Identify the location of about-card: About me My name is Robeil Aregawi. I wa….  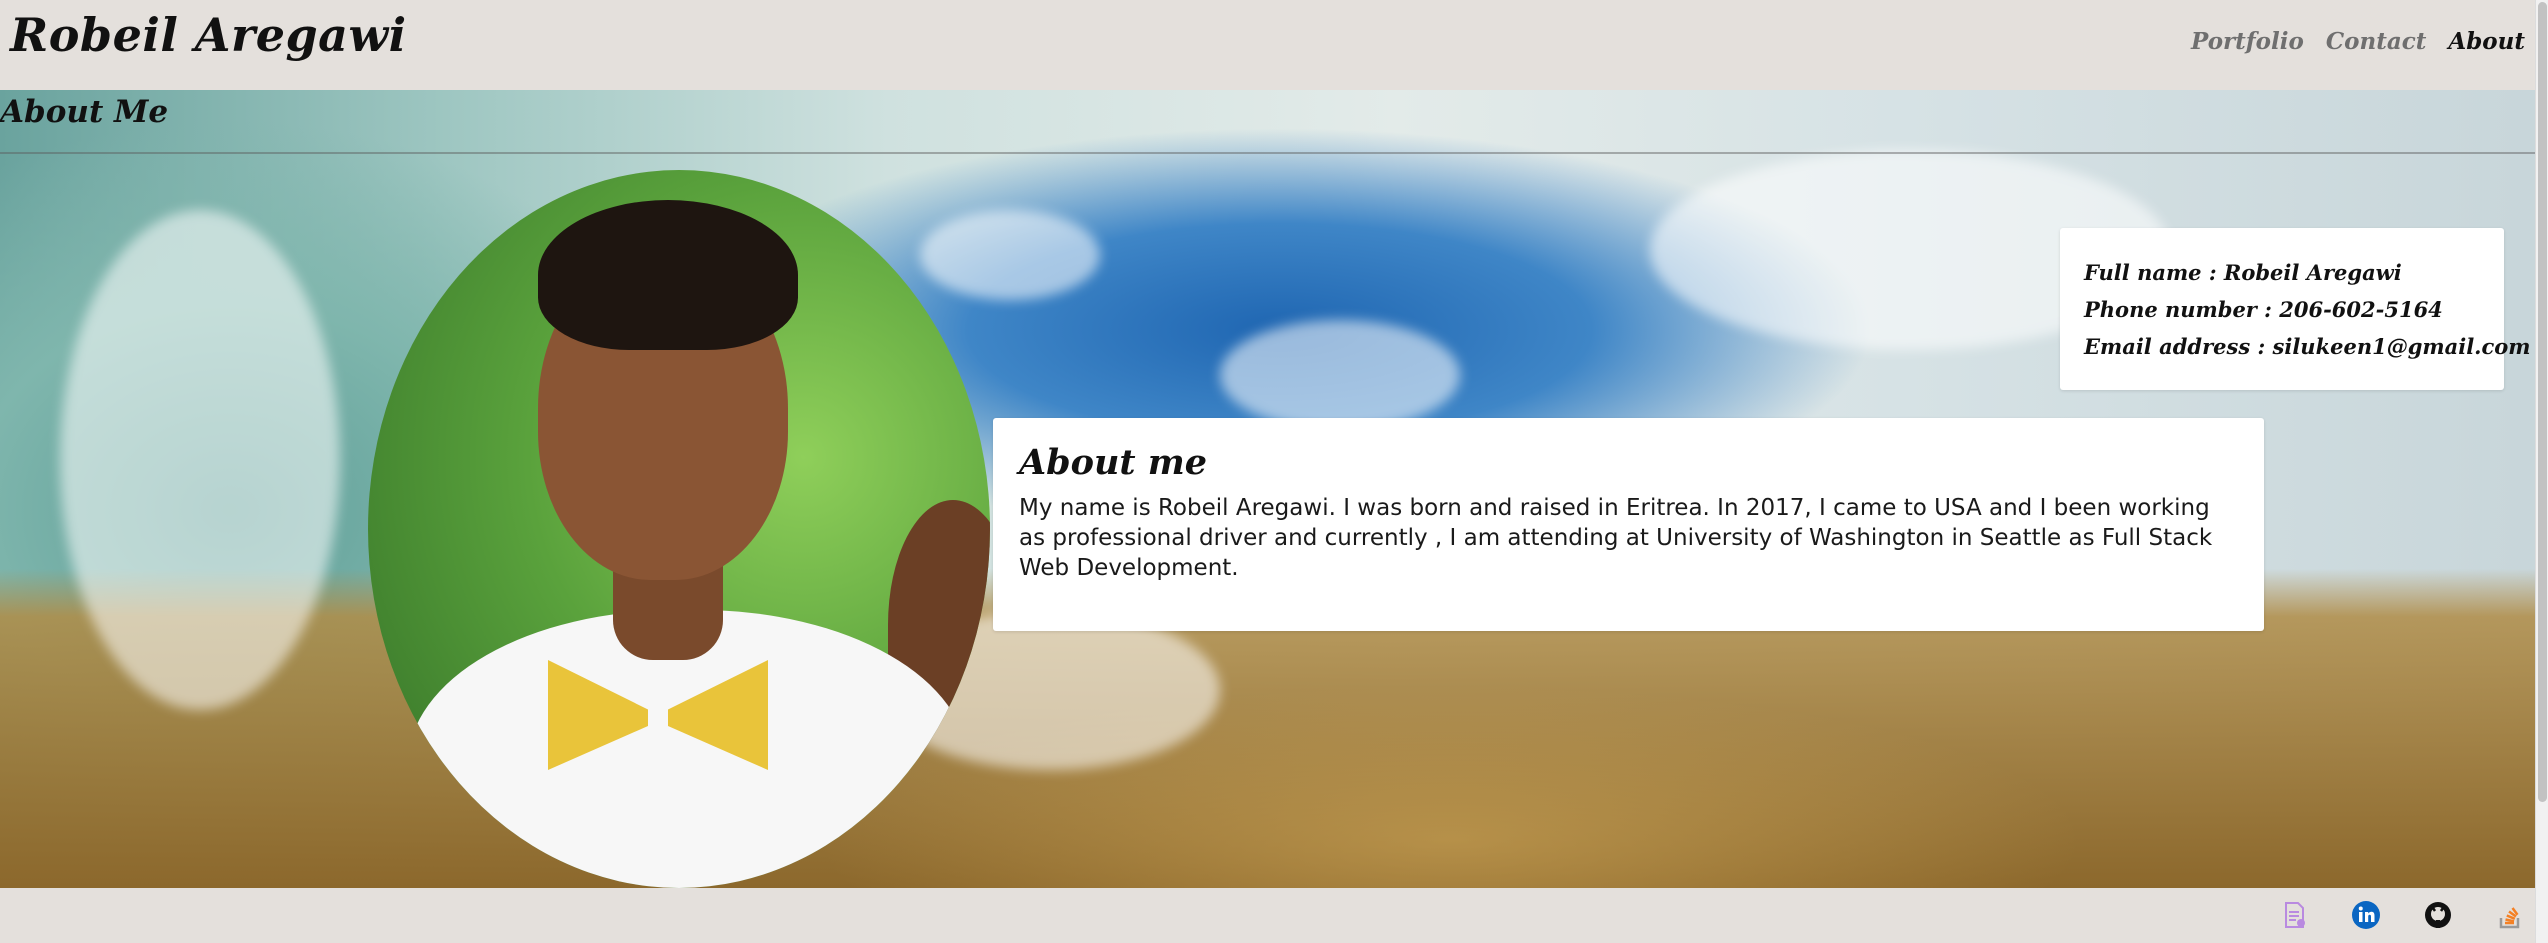
(1628, 524).